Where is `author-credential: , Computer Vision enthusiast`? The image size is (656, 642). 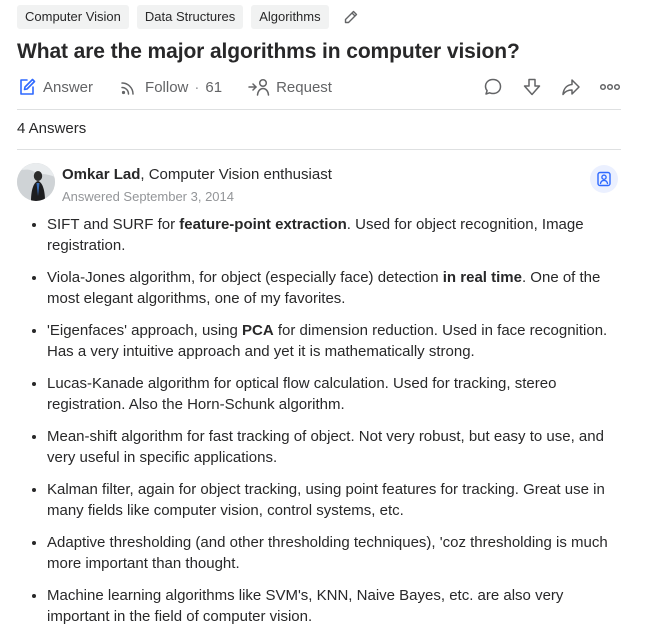 author-credential: , Computer Vision enthusiast is located at coordinates (236, 174).